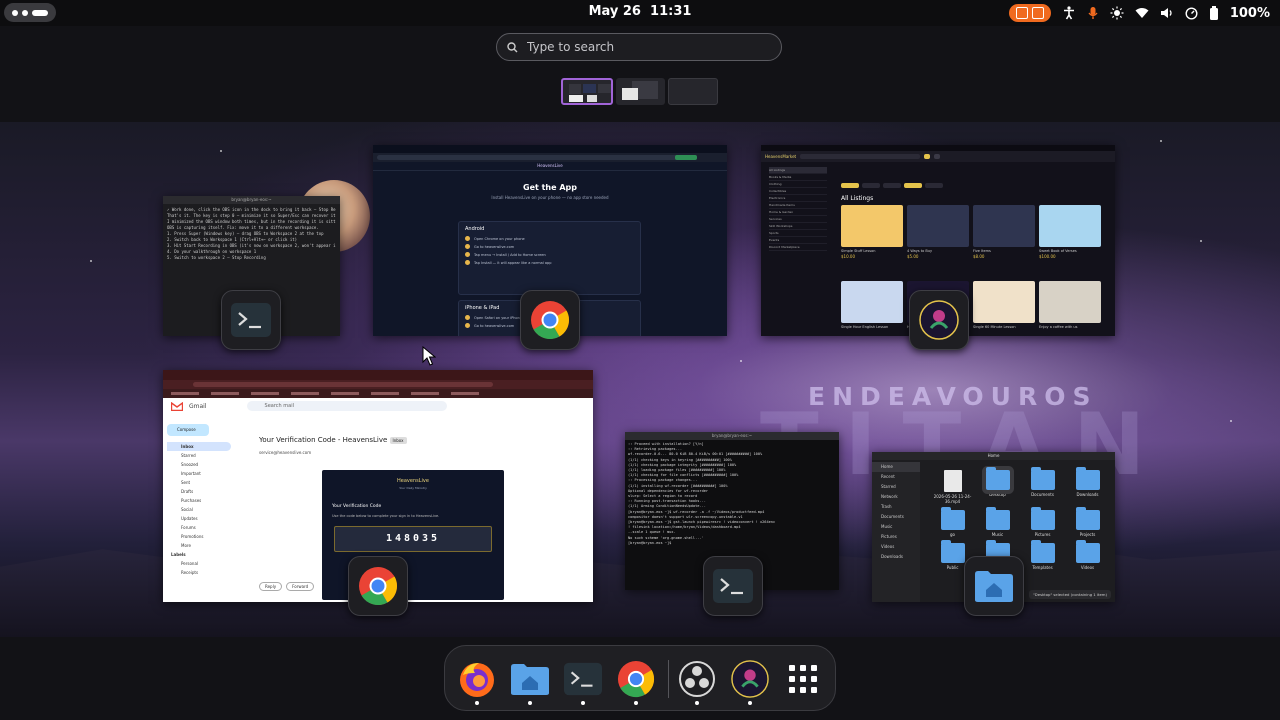 This screenshot has height=720, width=1280. I want to click on clock-button: May 26 11:31, so click(640, 11).